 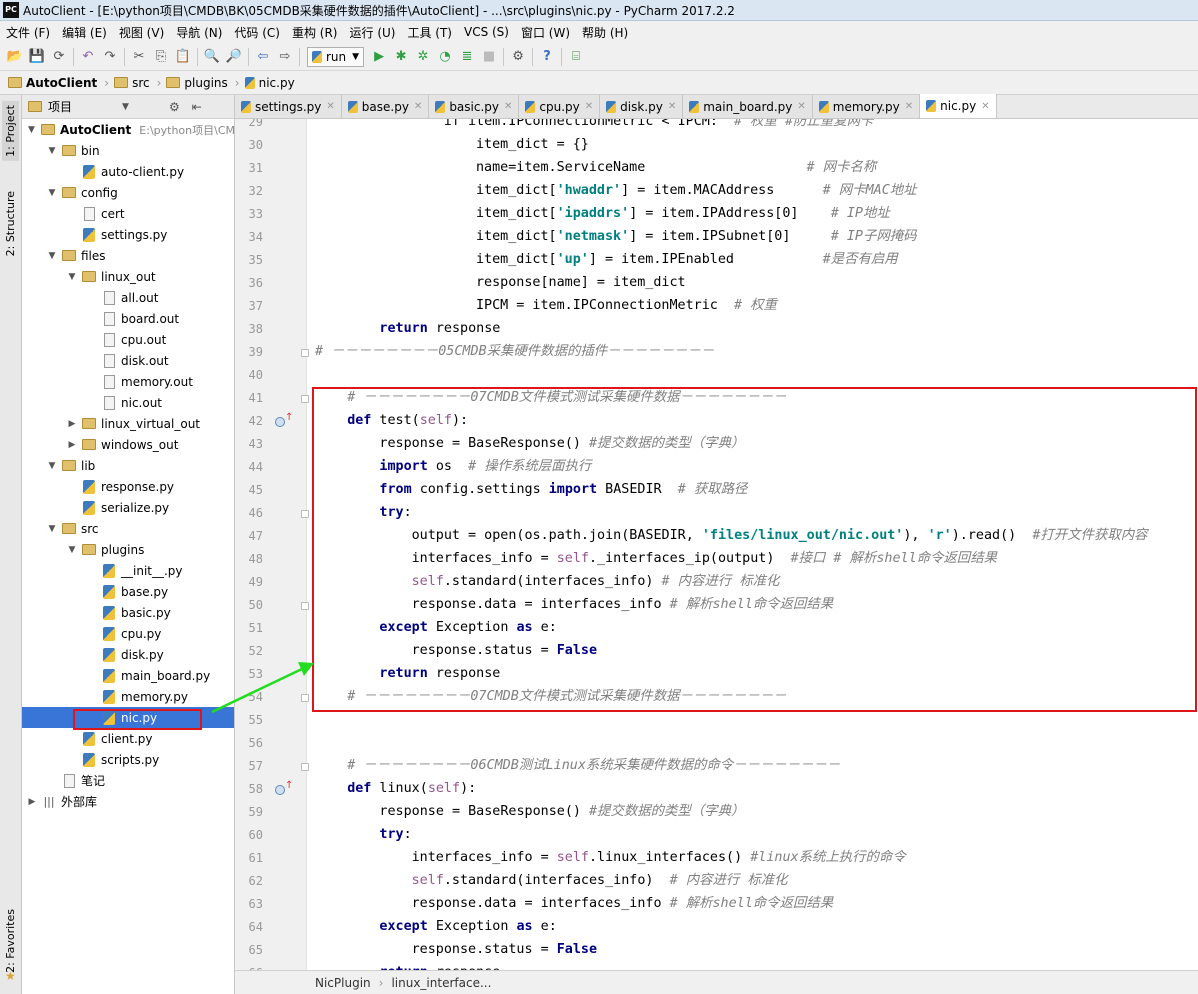 I want to click on menu-item: 运行 (U), so click(x=373, y=32).